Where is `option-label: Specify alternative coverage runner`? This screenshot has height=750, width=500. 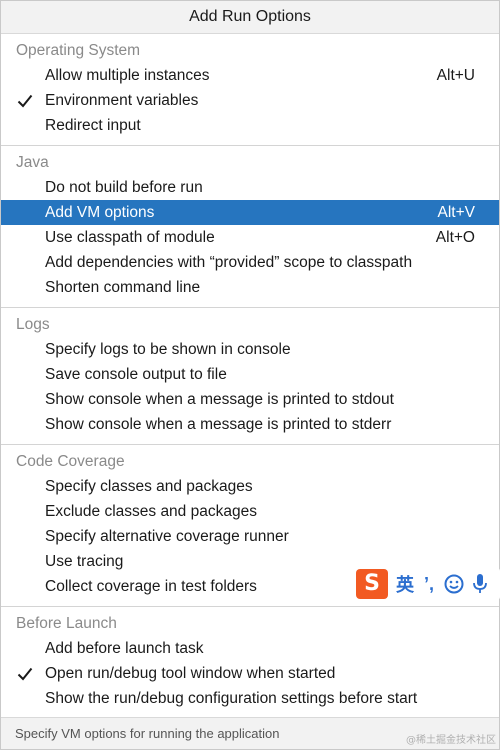 option-label: Specify alternative coverage runner is located at coordinates (167, 536).